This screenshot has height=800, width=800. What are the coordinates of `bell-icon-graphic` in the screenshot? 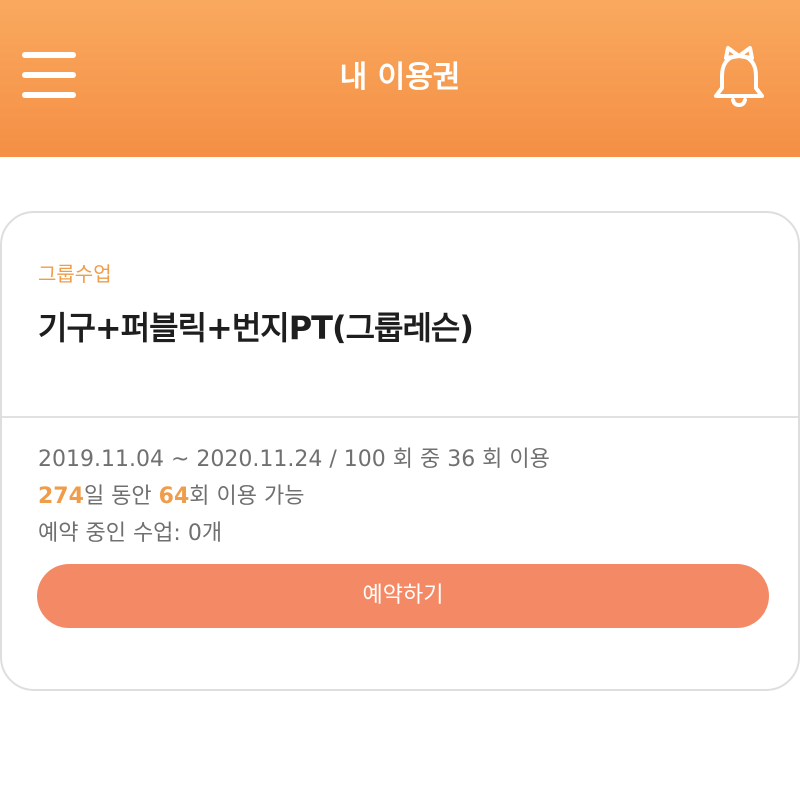 It's located at (739, 76).